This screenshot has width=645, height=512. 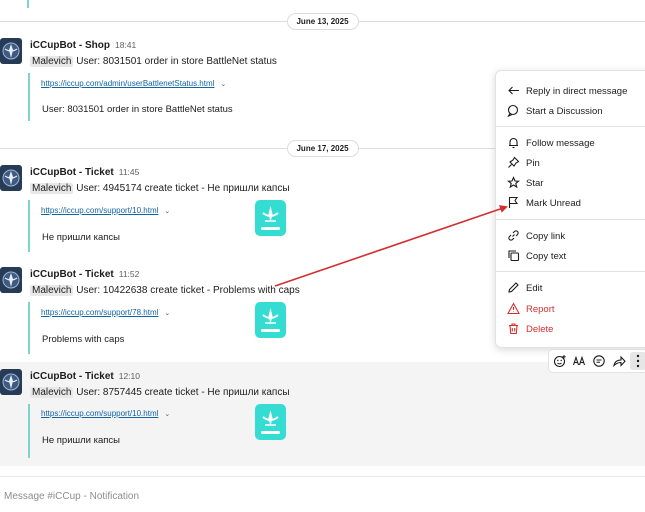 What do you see at coordinates (99, 312) in the screenshot?
I see `attachment-link: https://iccup.com/support/78.html` at bounding box center [99, 312].